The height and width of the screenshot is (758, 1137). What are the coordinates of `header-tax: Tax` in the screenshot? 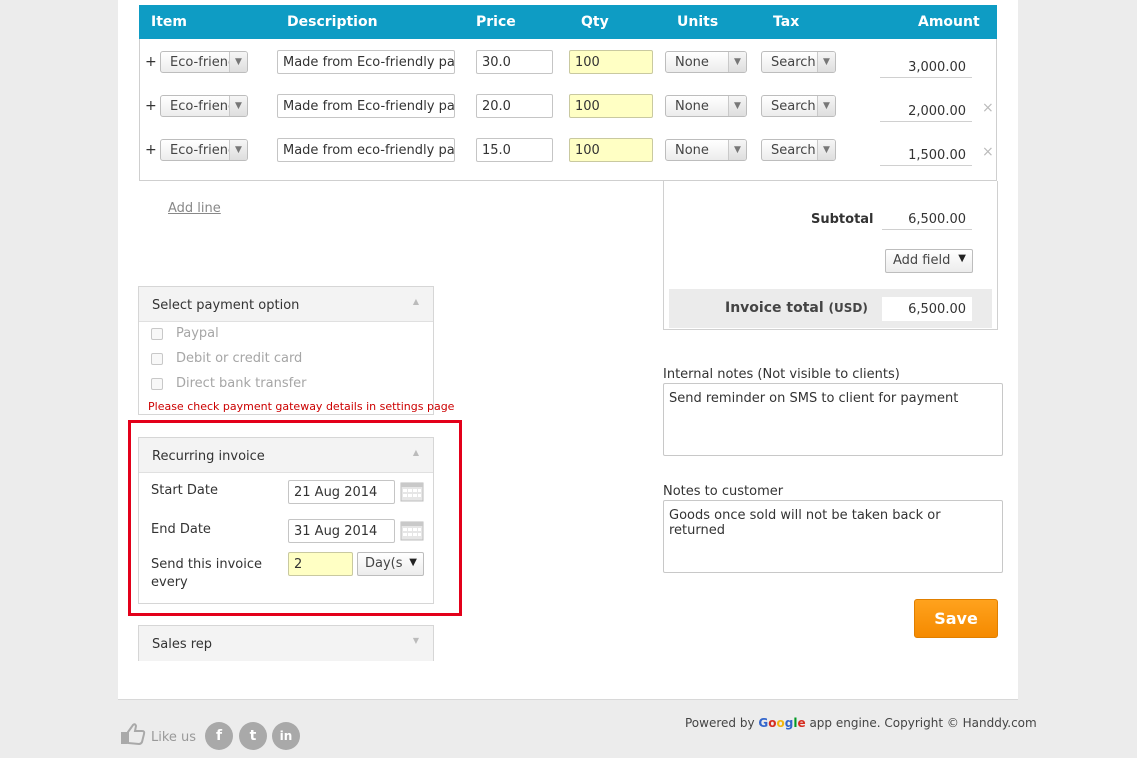 It's located at (786, 22).